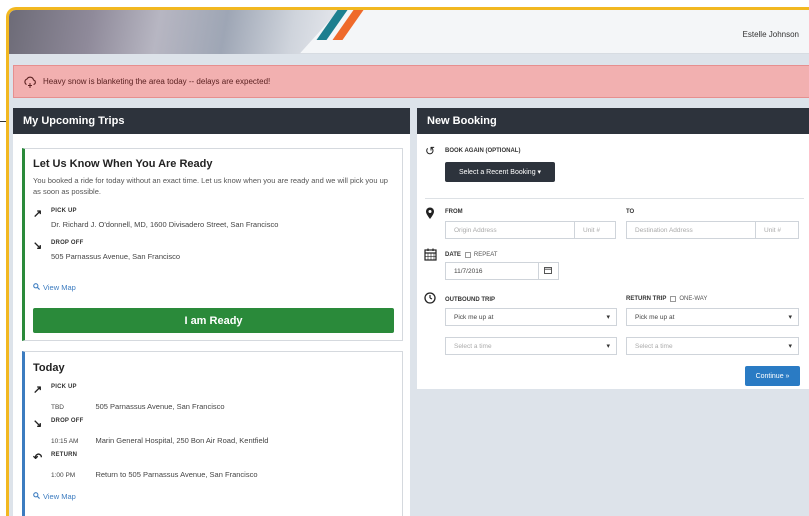 Image resolution: width=809 pixels, height=516 pixels. Describe the element at coordinates (116, 256) in the screenshot. I see `dropoff-address: 505 Parnassus Avenue, San Francisco` at that location.